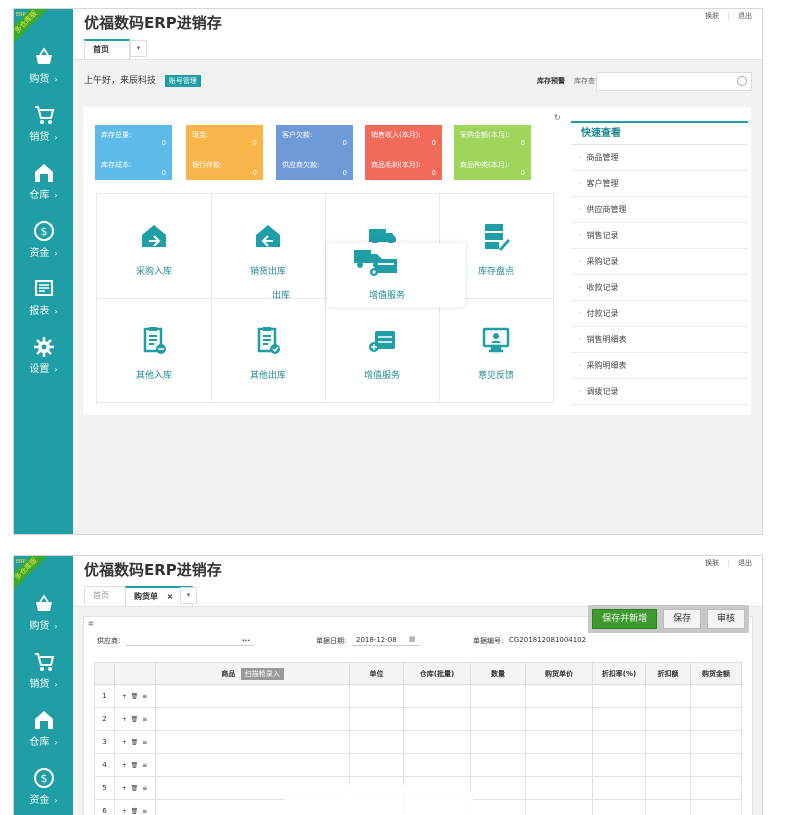 The height and width of the screenshot is (815, 790). Describe the element at coordinates (659, 262) in the screenshot. I see `quick-view-item: 采购记录` at that location.